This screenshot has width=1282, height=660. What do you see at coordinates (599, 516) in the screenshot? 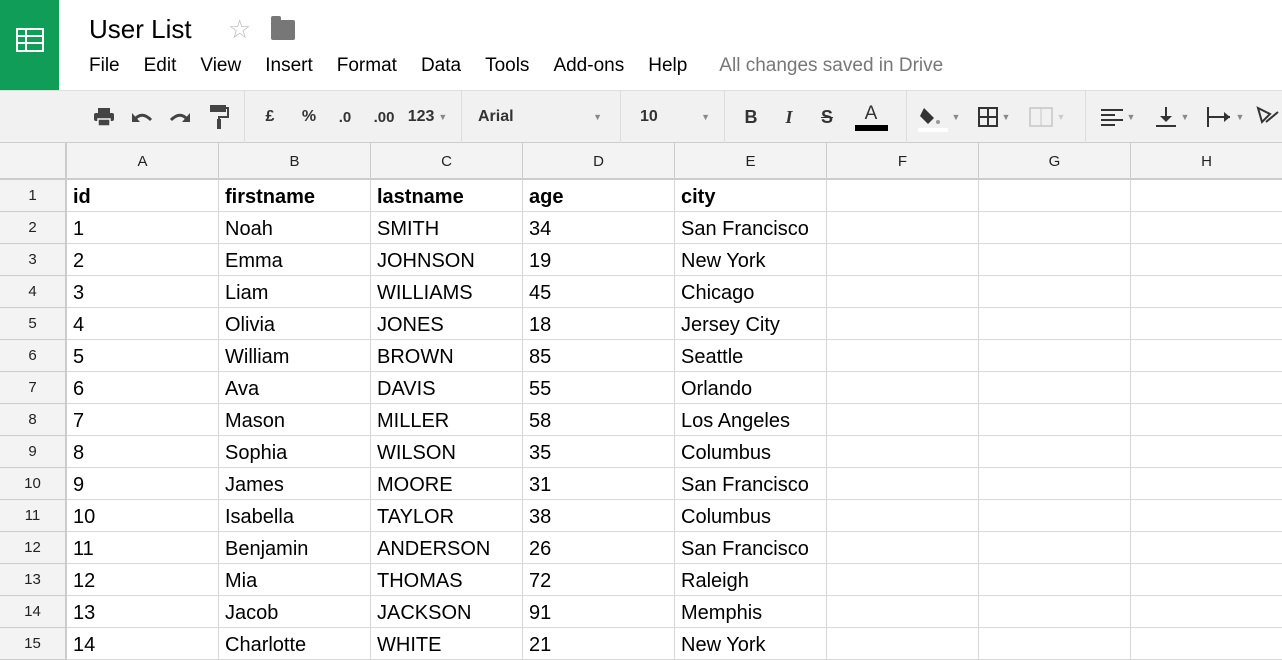
I see `cell-d11: 38` at bounding box center [599, 516].